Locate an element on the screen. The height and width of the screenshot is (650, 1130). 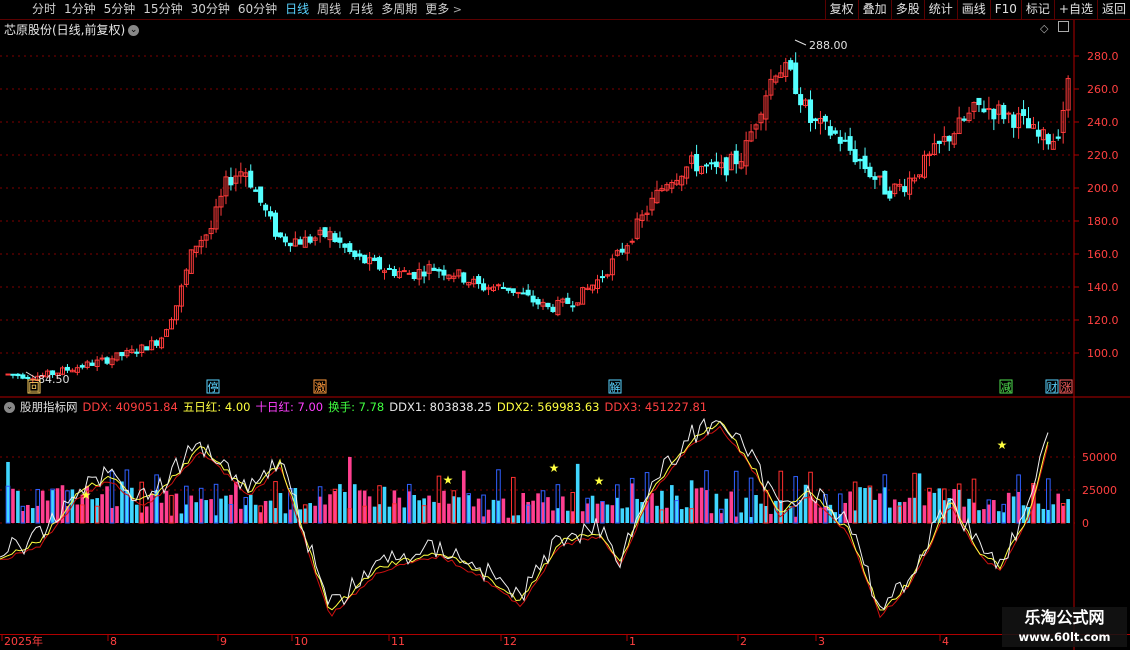
stock-title: 芯原股份(日线,前复权) is located at coordinates (65, 30).